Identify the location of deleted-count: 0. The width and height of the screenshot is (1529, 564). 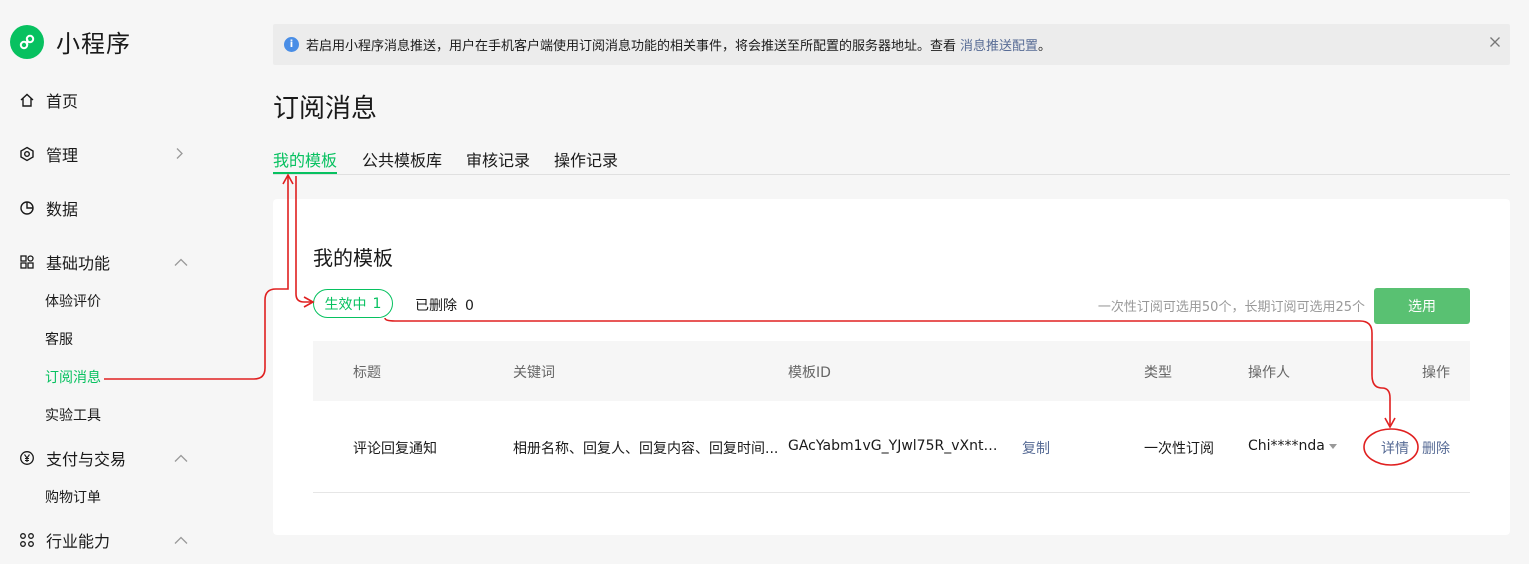
(469, 306).